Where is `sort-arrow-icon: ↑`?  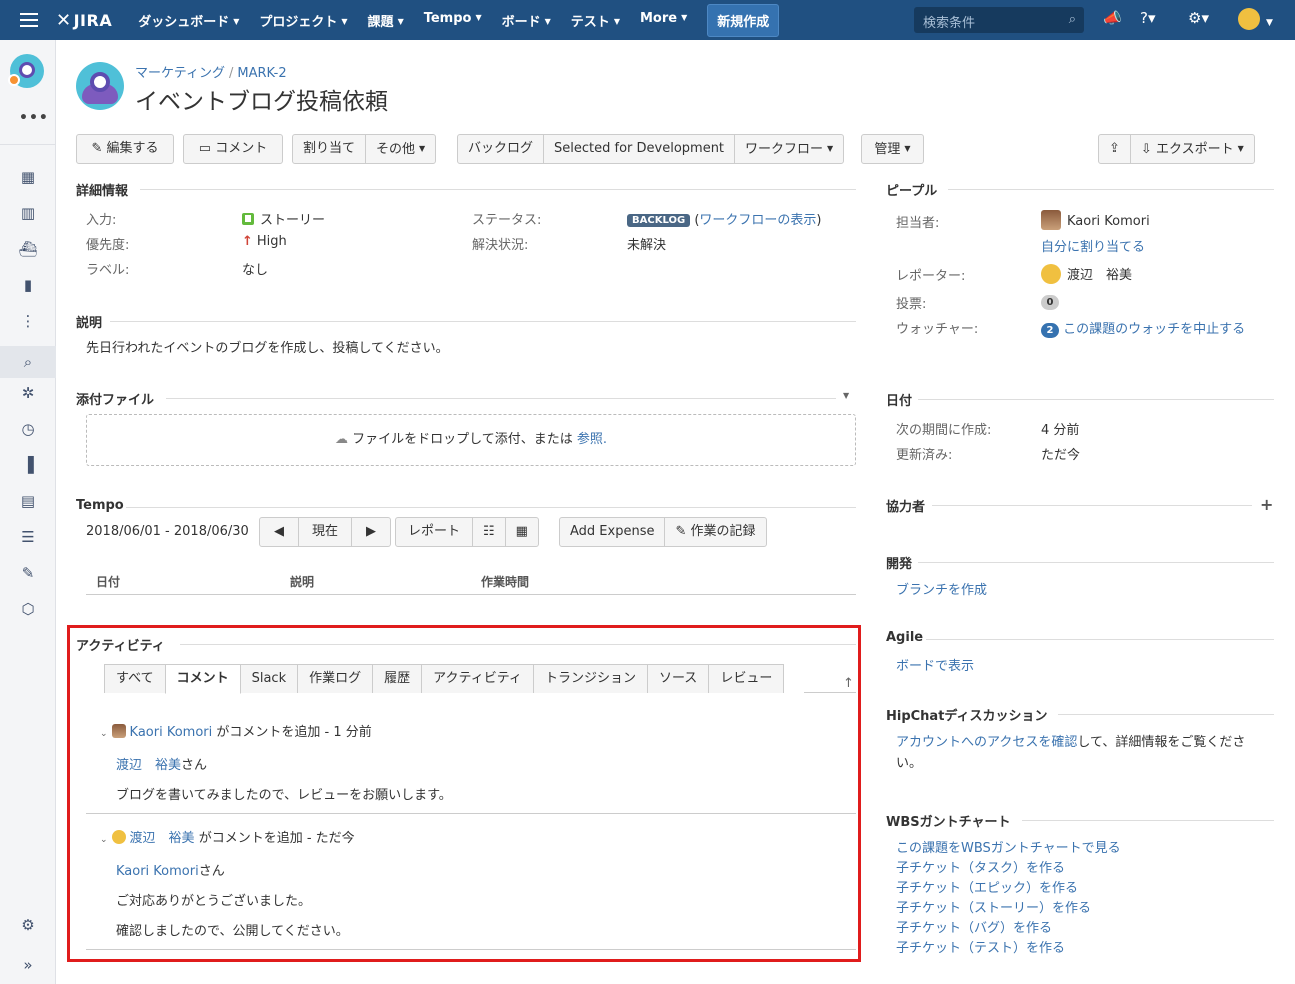
sort-arrow-icon: ↑ is located at coordinates (848, 683).